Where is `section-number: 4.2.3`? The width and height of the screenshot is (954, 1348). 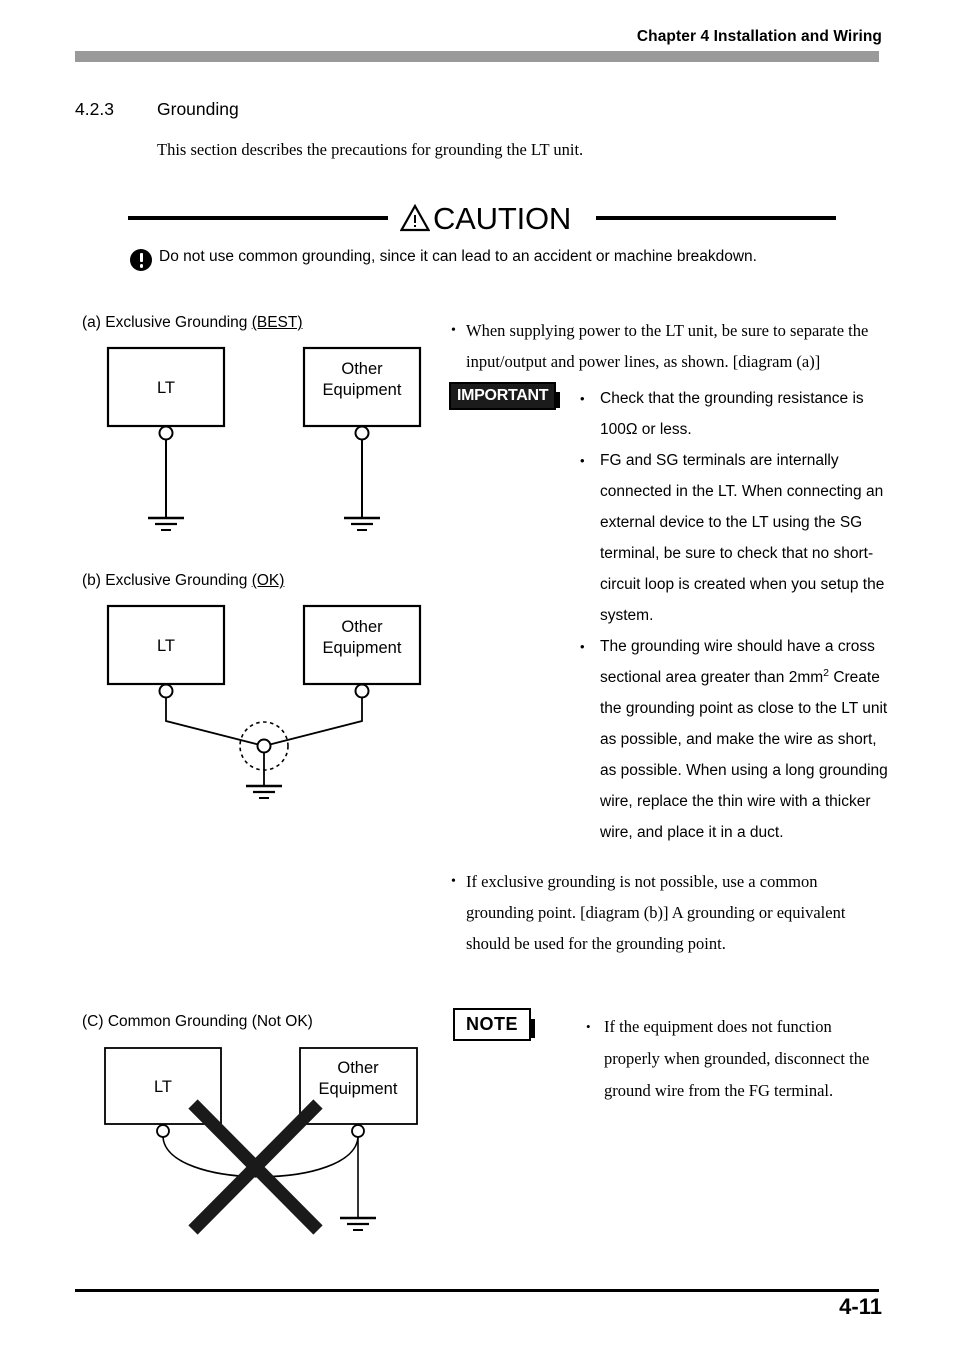
section-number: 4.2.3 is located at coordinates (94, 109).